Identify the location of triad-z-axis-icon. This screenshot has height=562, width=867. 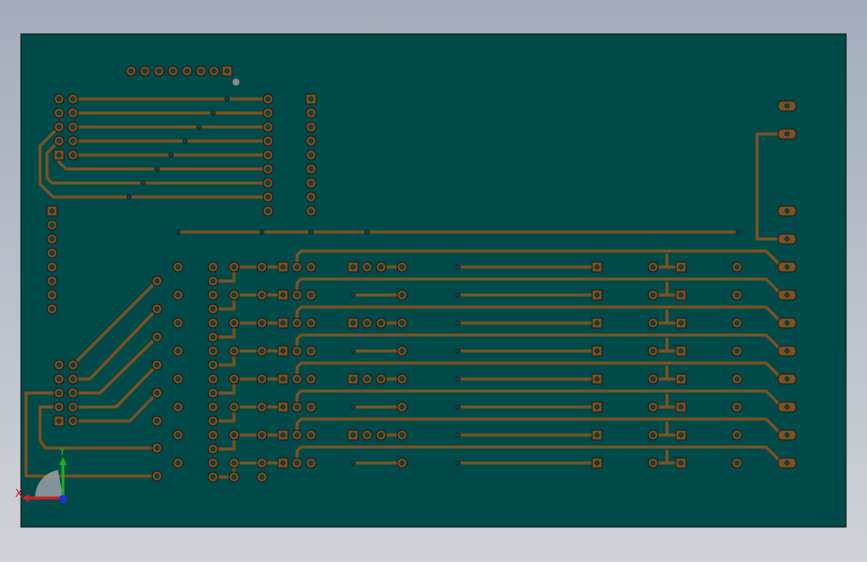
(63, 499).